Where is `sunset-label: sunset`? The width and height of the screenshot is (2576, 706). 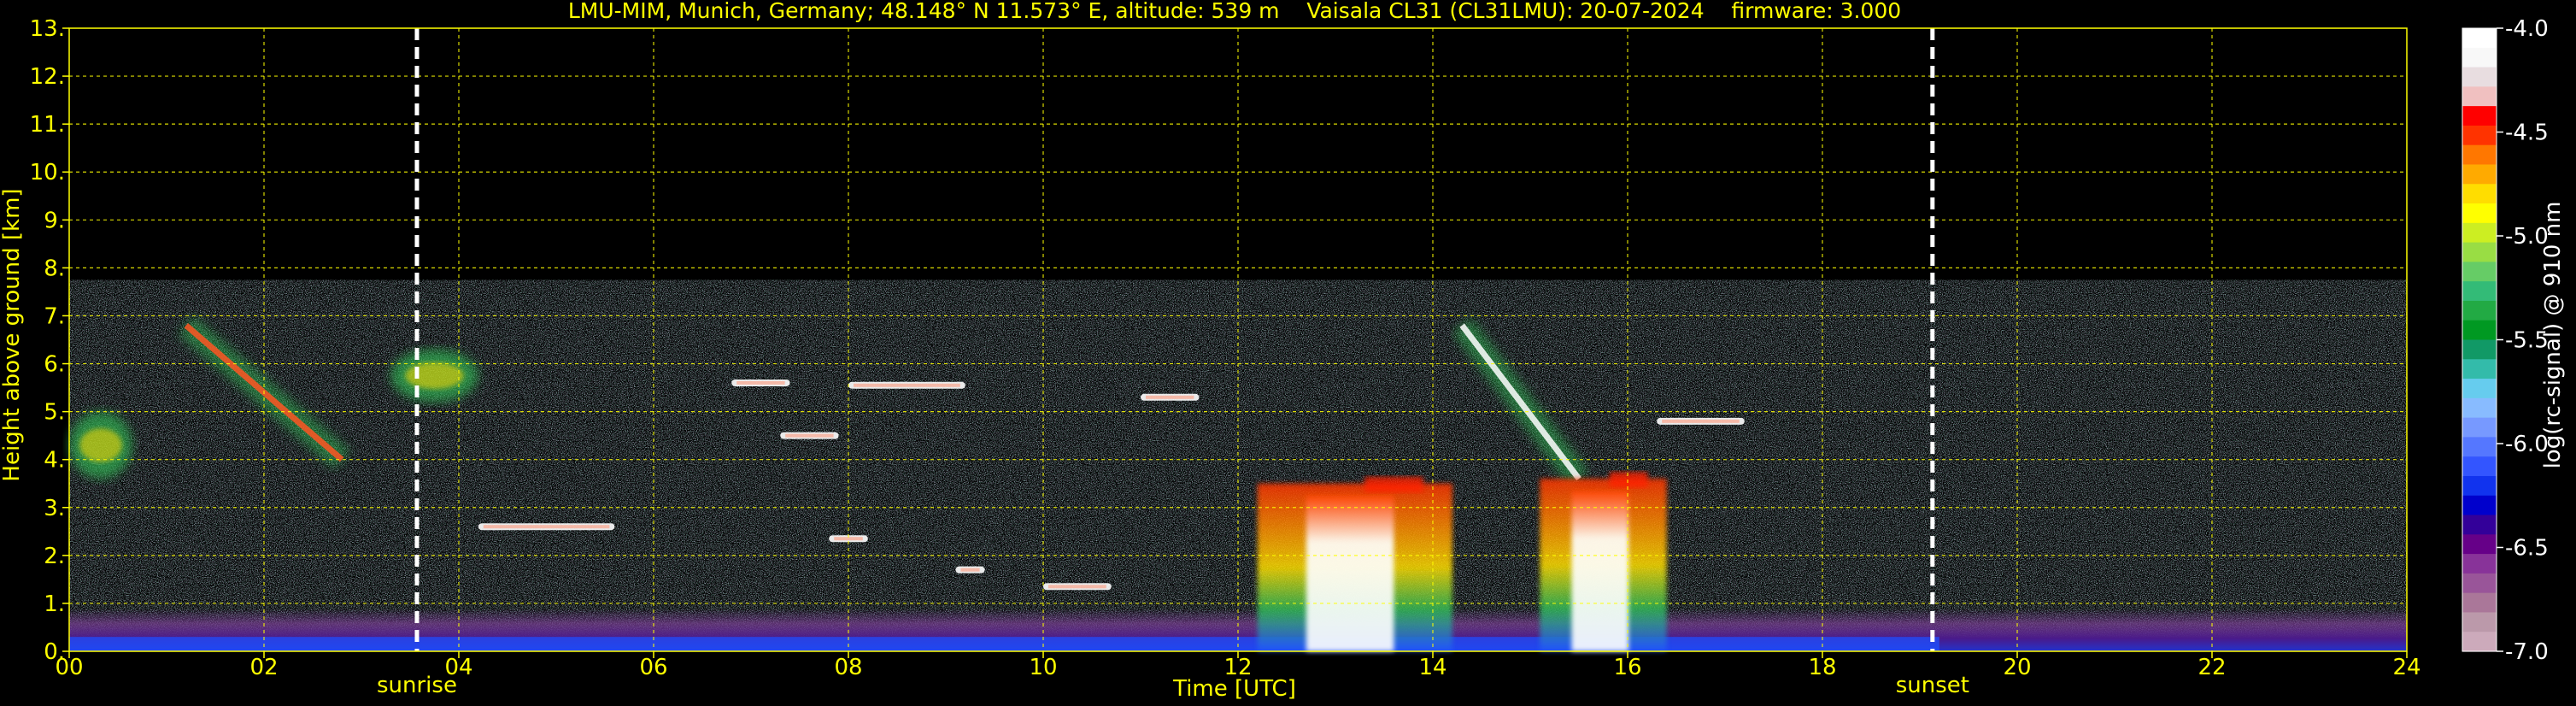 sunset-label: sunset is located at coordinates (1932, 685).